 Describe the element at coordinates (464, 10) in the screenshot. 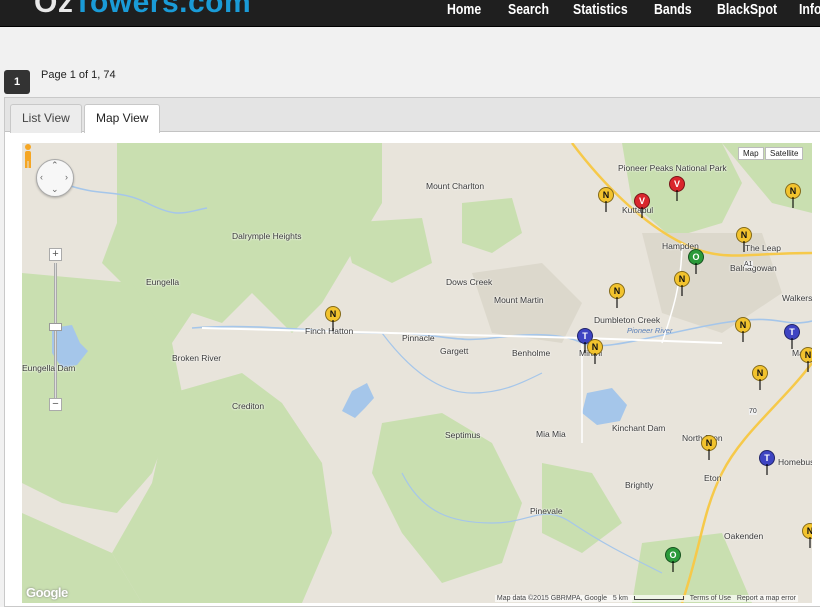

I see `nav-home: Home` at that location.